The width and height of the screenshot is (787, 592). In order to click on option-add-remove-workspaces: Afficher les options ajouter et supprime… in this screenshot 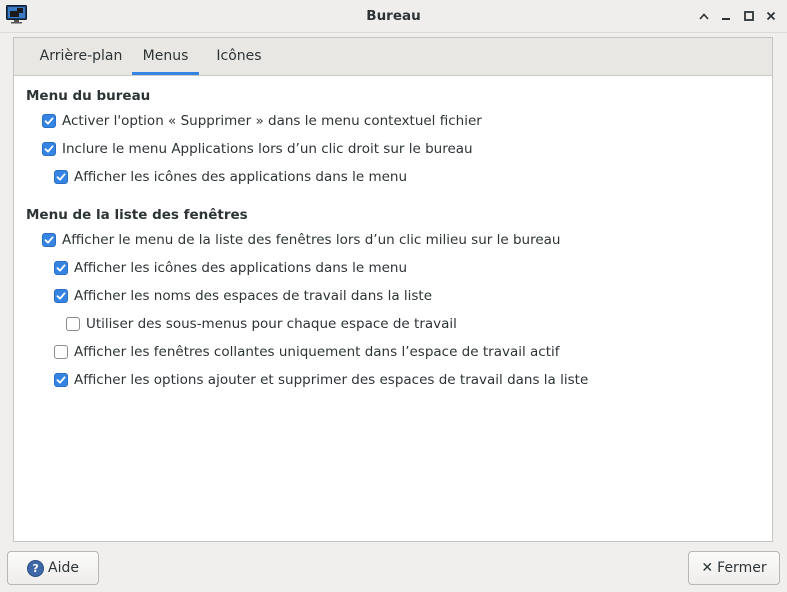, I will do `click(321, 380)`.